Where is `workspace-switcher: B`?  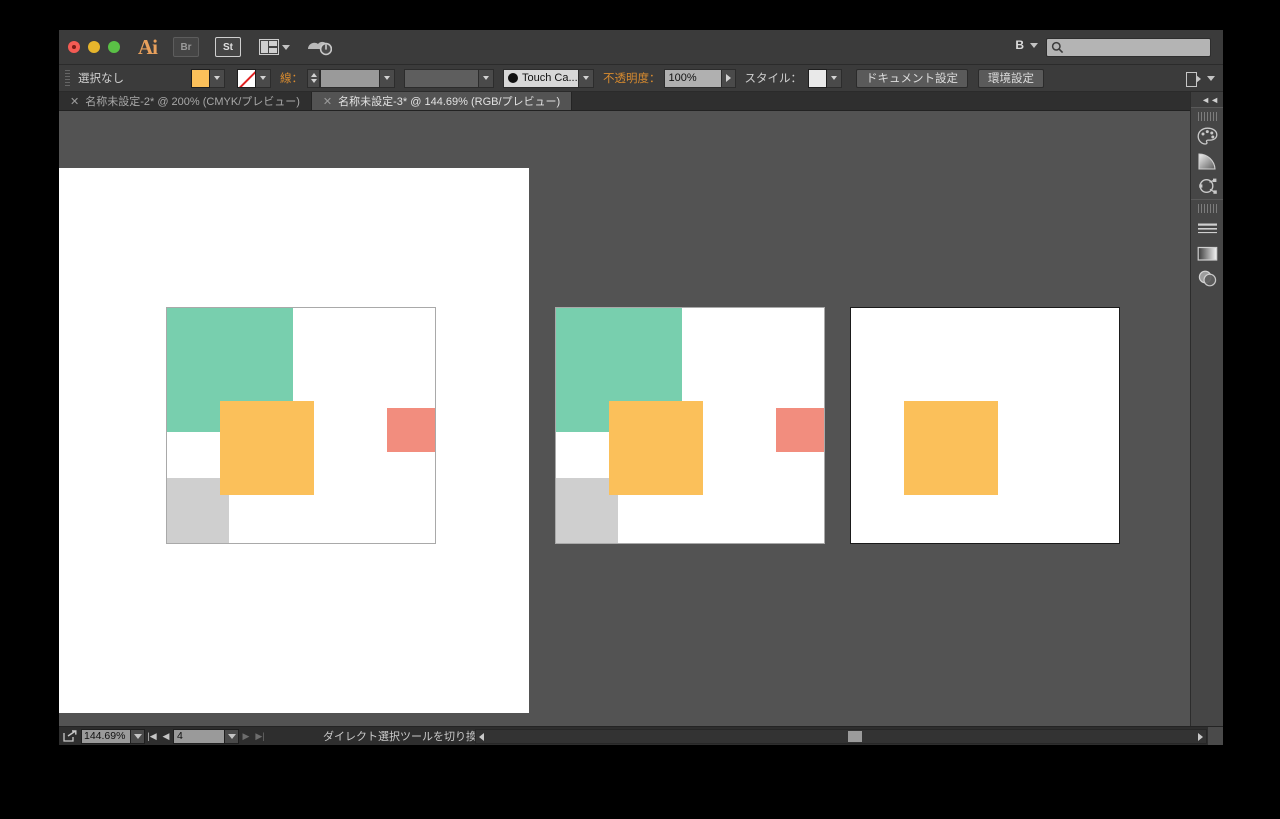
workspace-switcher: B is located at coordinates (1026, 45).